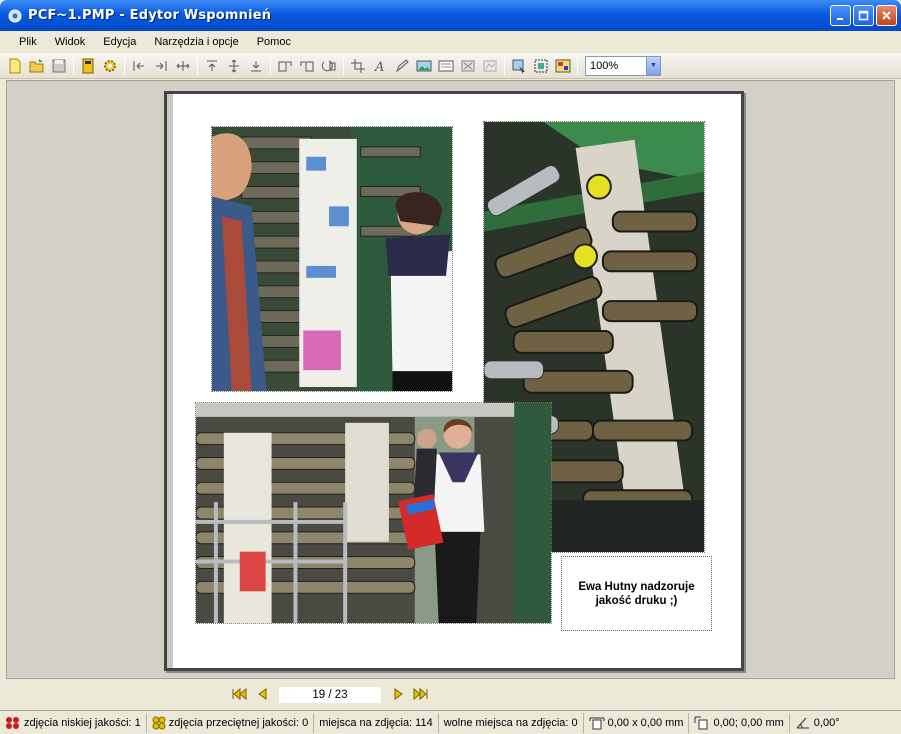 This screenshot has height=734, width=901. What do you see at coordinates (15, 66) in the screenshot?
I see `new-file-button` at bounding box center [15, 66].